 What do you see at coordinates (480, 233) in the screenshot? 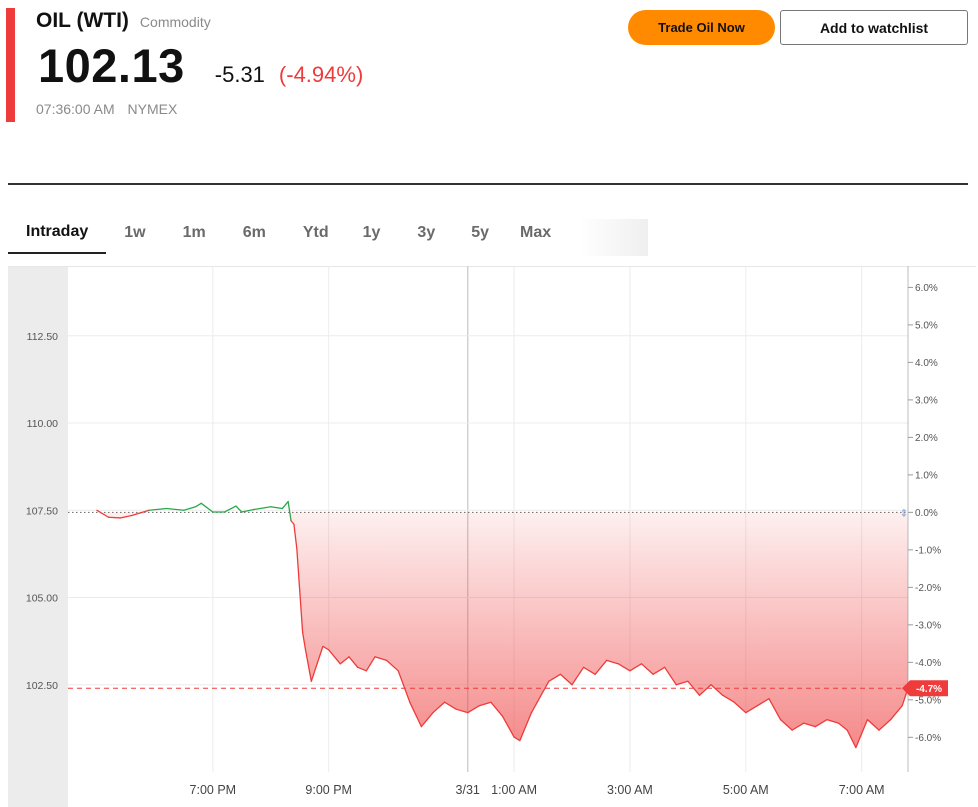
I see `tab-5y: 5y` at bounding box center [480, 233].